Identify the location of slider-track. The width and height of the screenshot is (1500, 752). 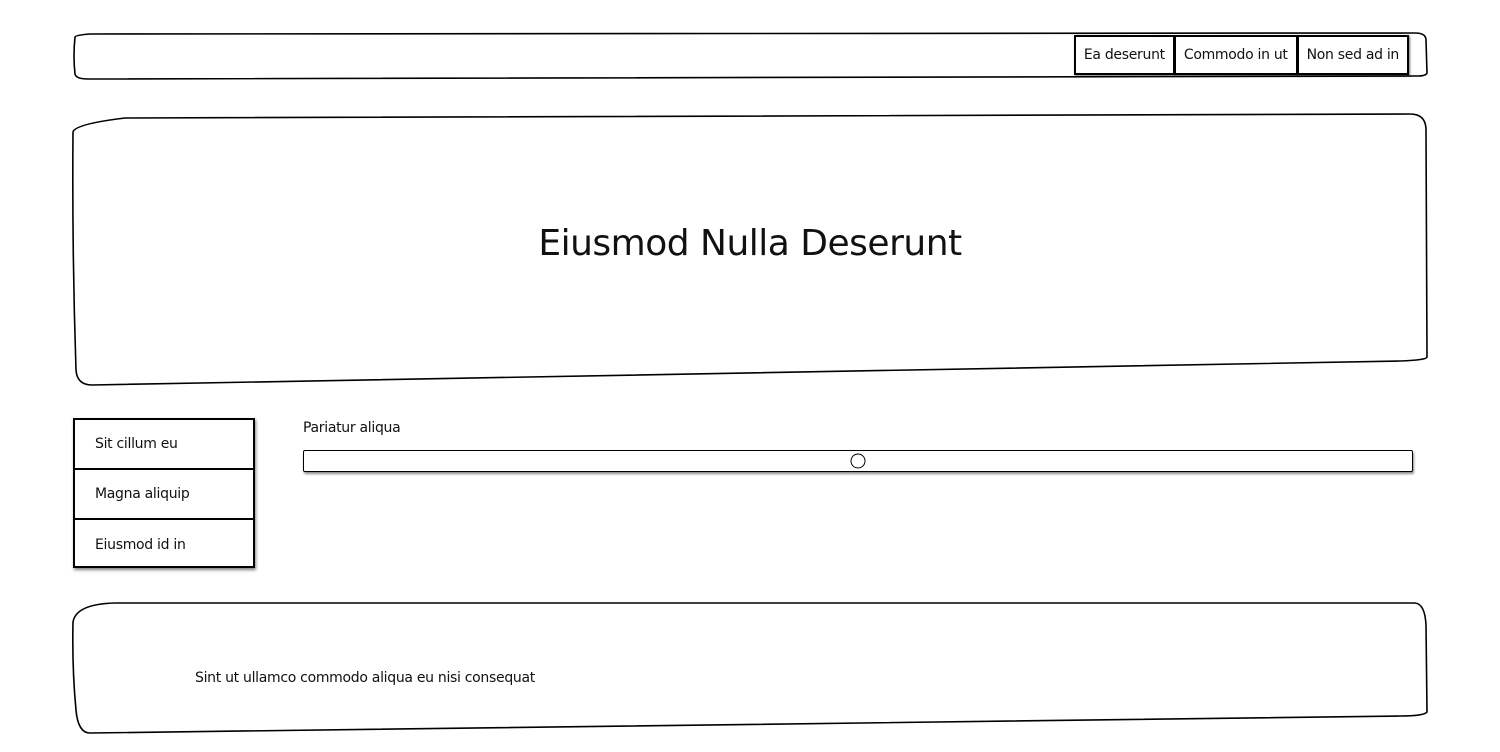
(858, 461).